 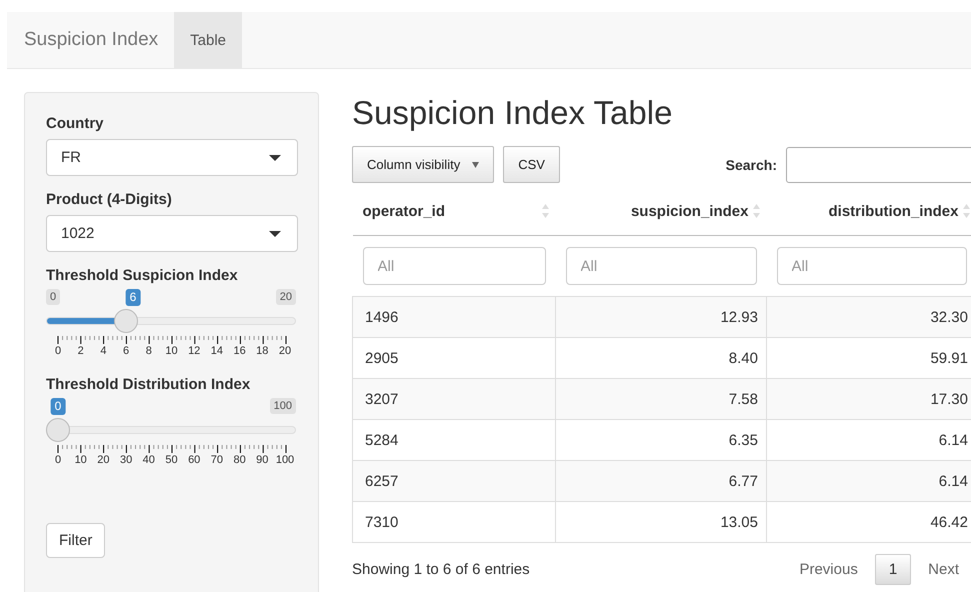 What do you see at coordinates (194, 351) in the screenshot?
I see `tick-label: 12` at bounding box center [194, 351].